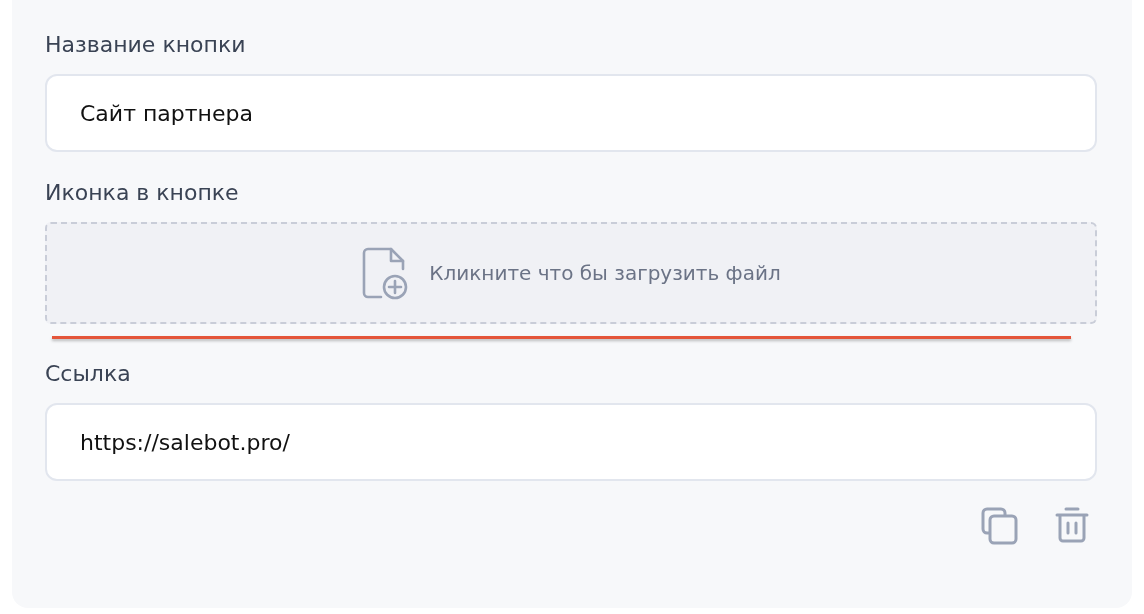 The height and width of the screenshot is (614, 1144). I want to click on field-label: Название кнопки, so click(146, 45).